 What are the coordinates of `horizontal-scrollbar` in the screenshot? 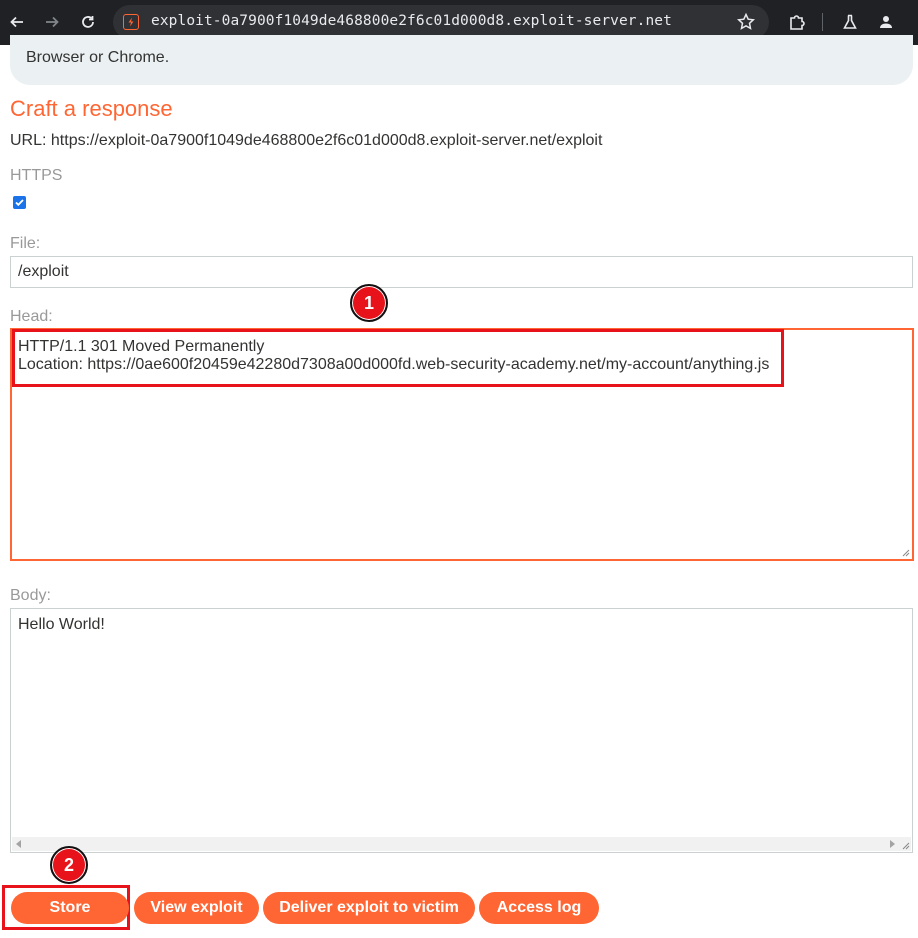 It's located at (461, 844).